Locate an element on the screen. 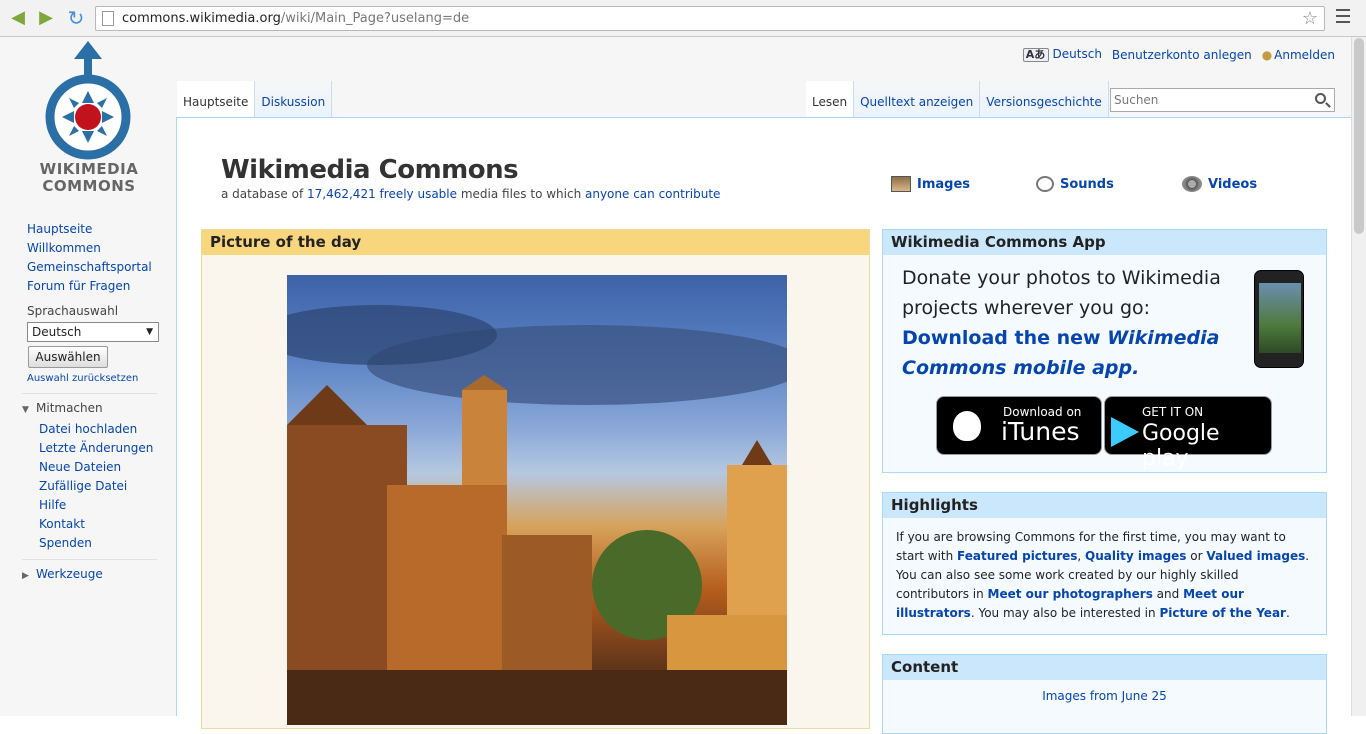 The image size is (1366, 734). highlights-text-6: . You may also be interested in is located at coordinates (1065, 613).